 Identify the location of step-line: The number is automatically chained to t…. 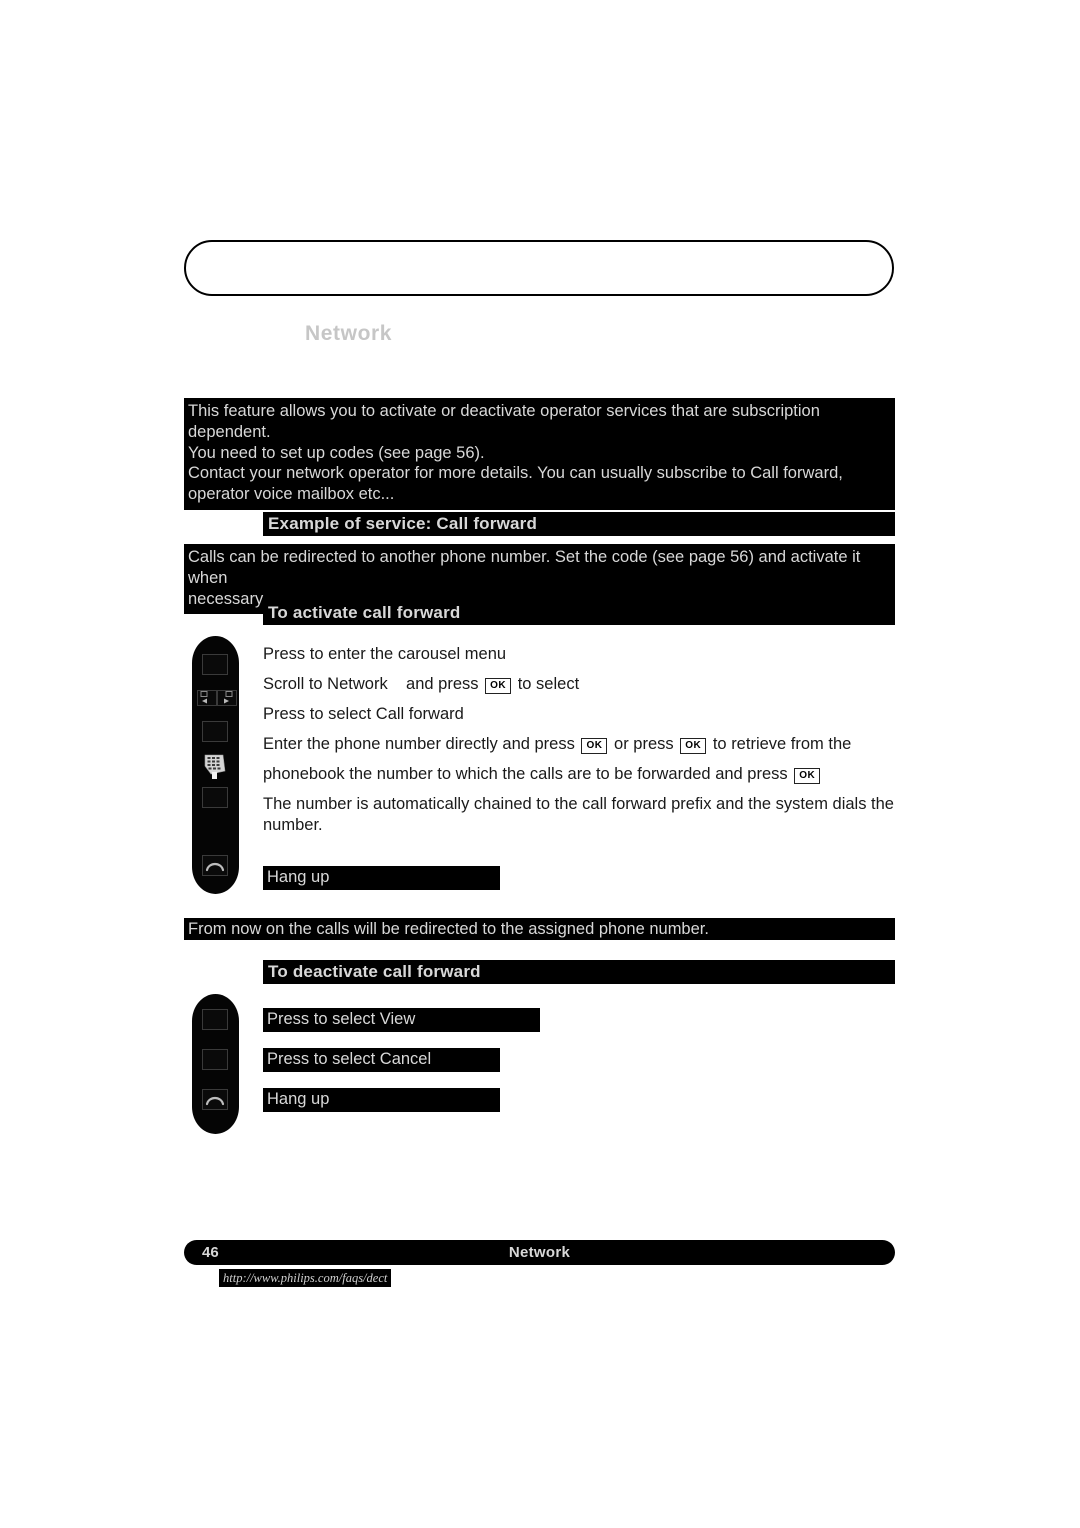
(578, 804).